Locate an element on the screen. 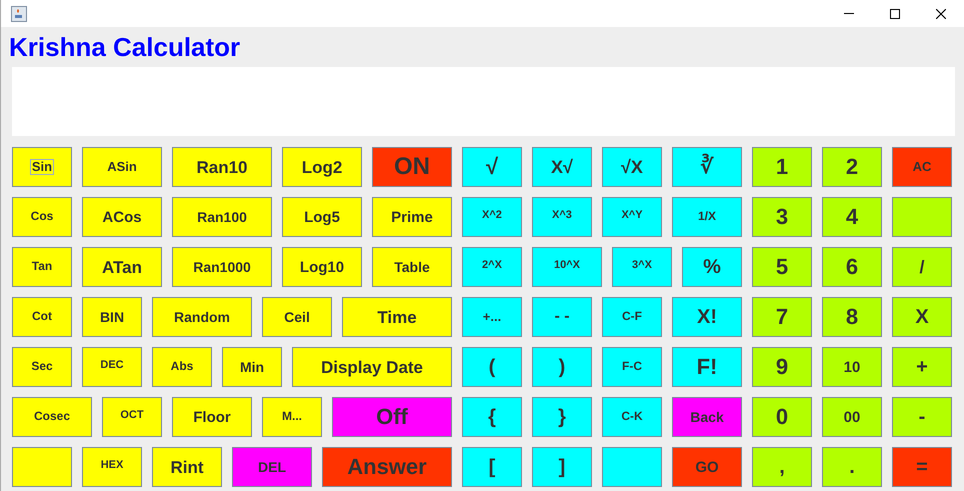  key-button: + is located at coordinates (922, 367).